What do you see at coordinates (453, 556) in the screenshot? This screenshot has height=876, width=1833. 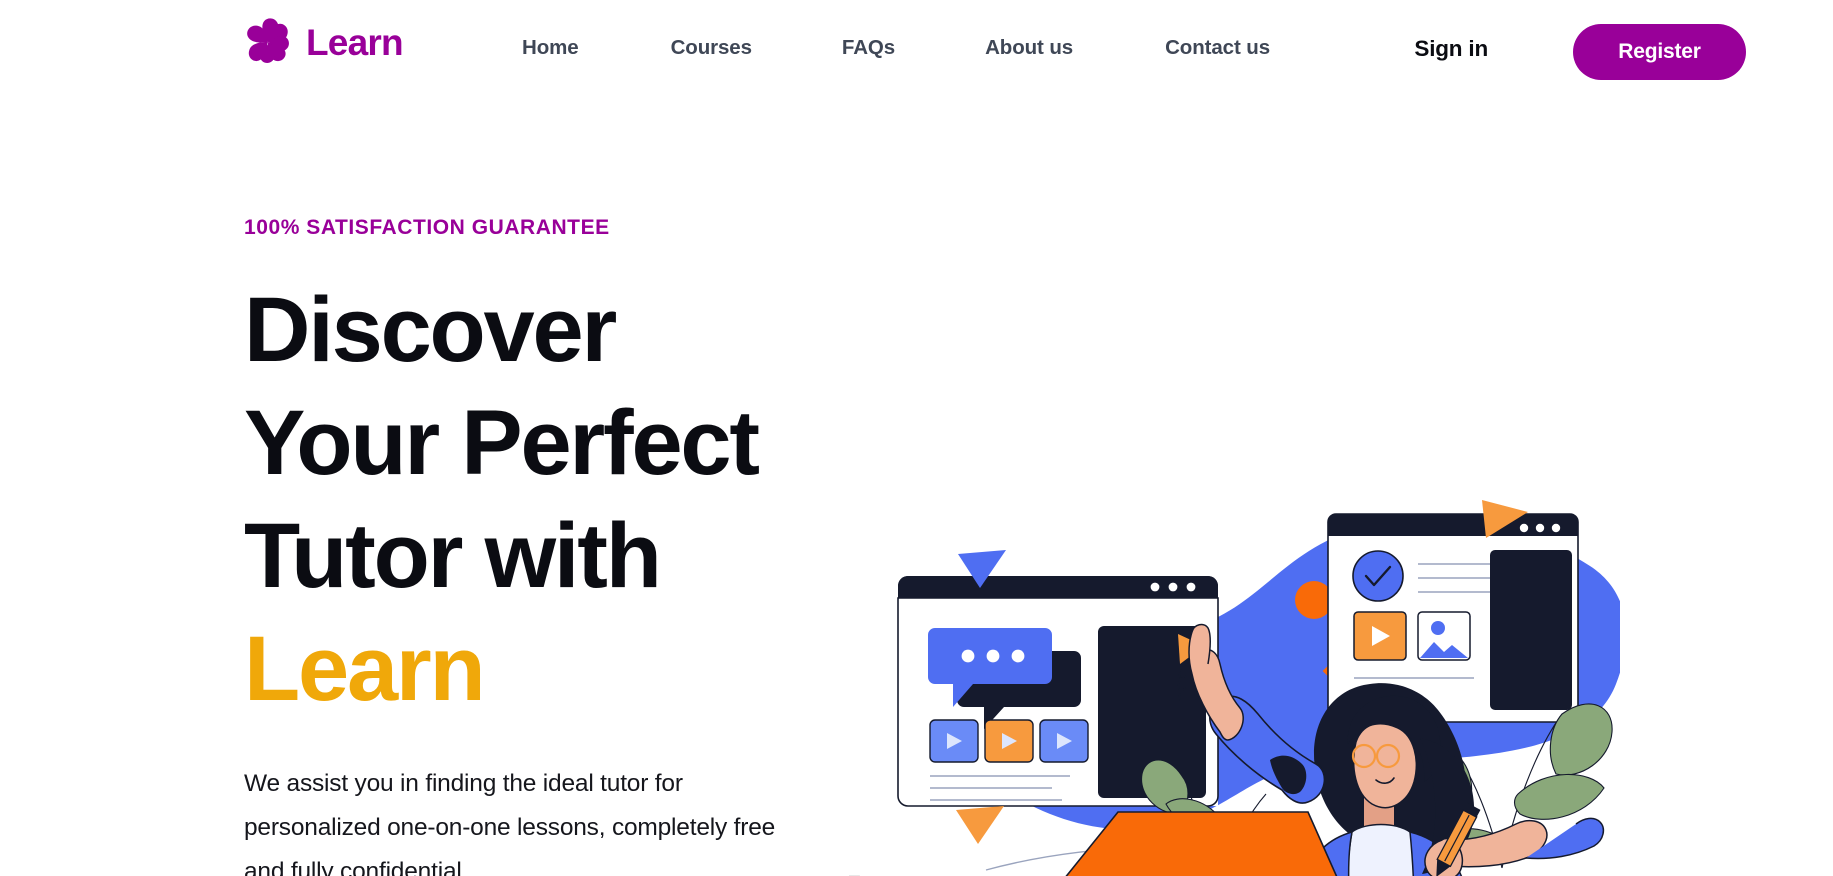 I see `hero-title-line-3: Tutor with` at bounding box center [453, 556].